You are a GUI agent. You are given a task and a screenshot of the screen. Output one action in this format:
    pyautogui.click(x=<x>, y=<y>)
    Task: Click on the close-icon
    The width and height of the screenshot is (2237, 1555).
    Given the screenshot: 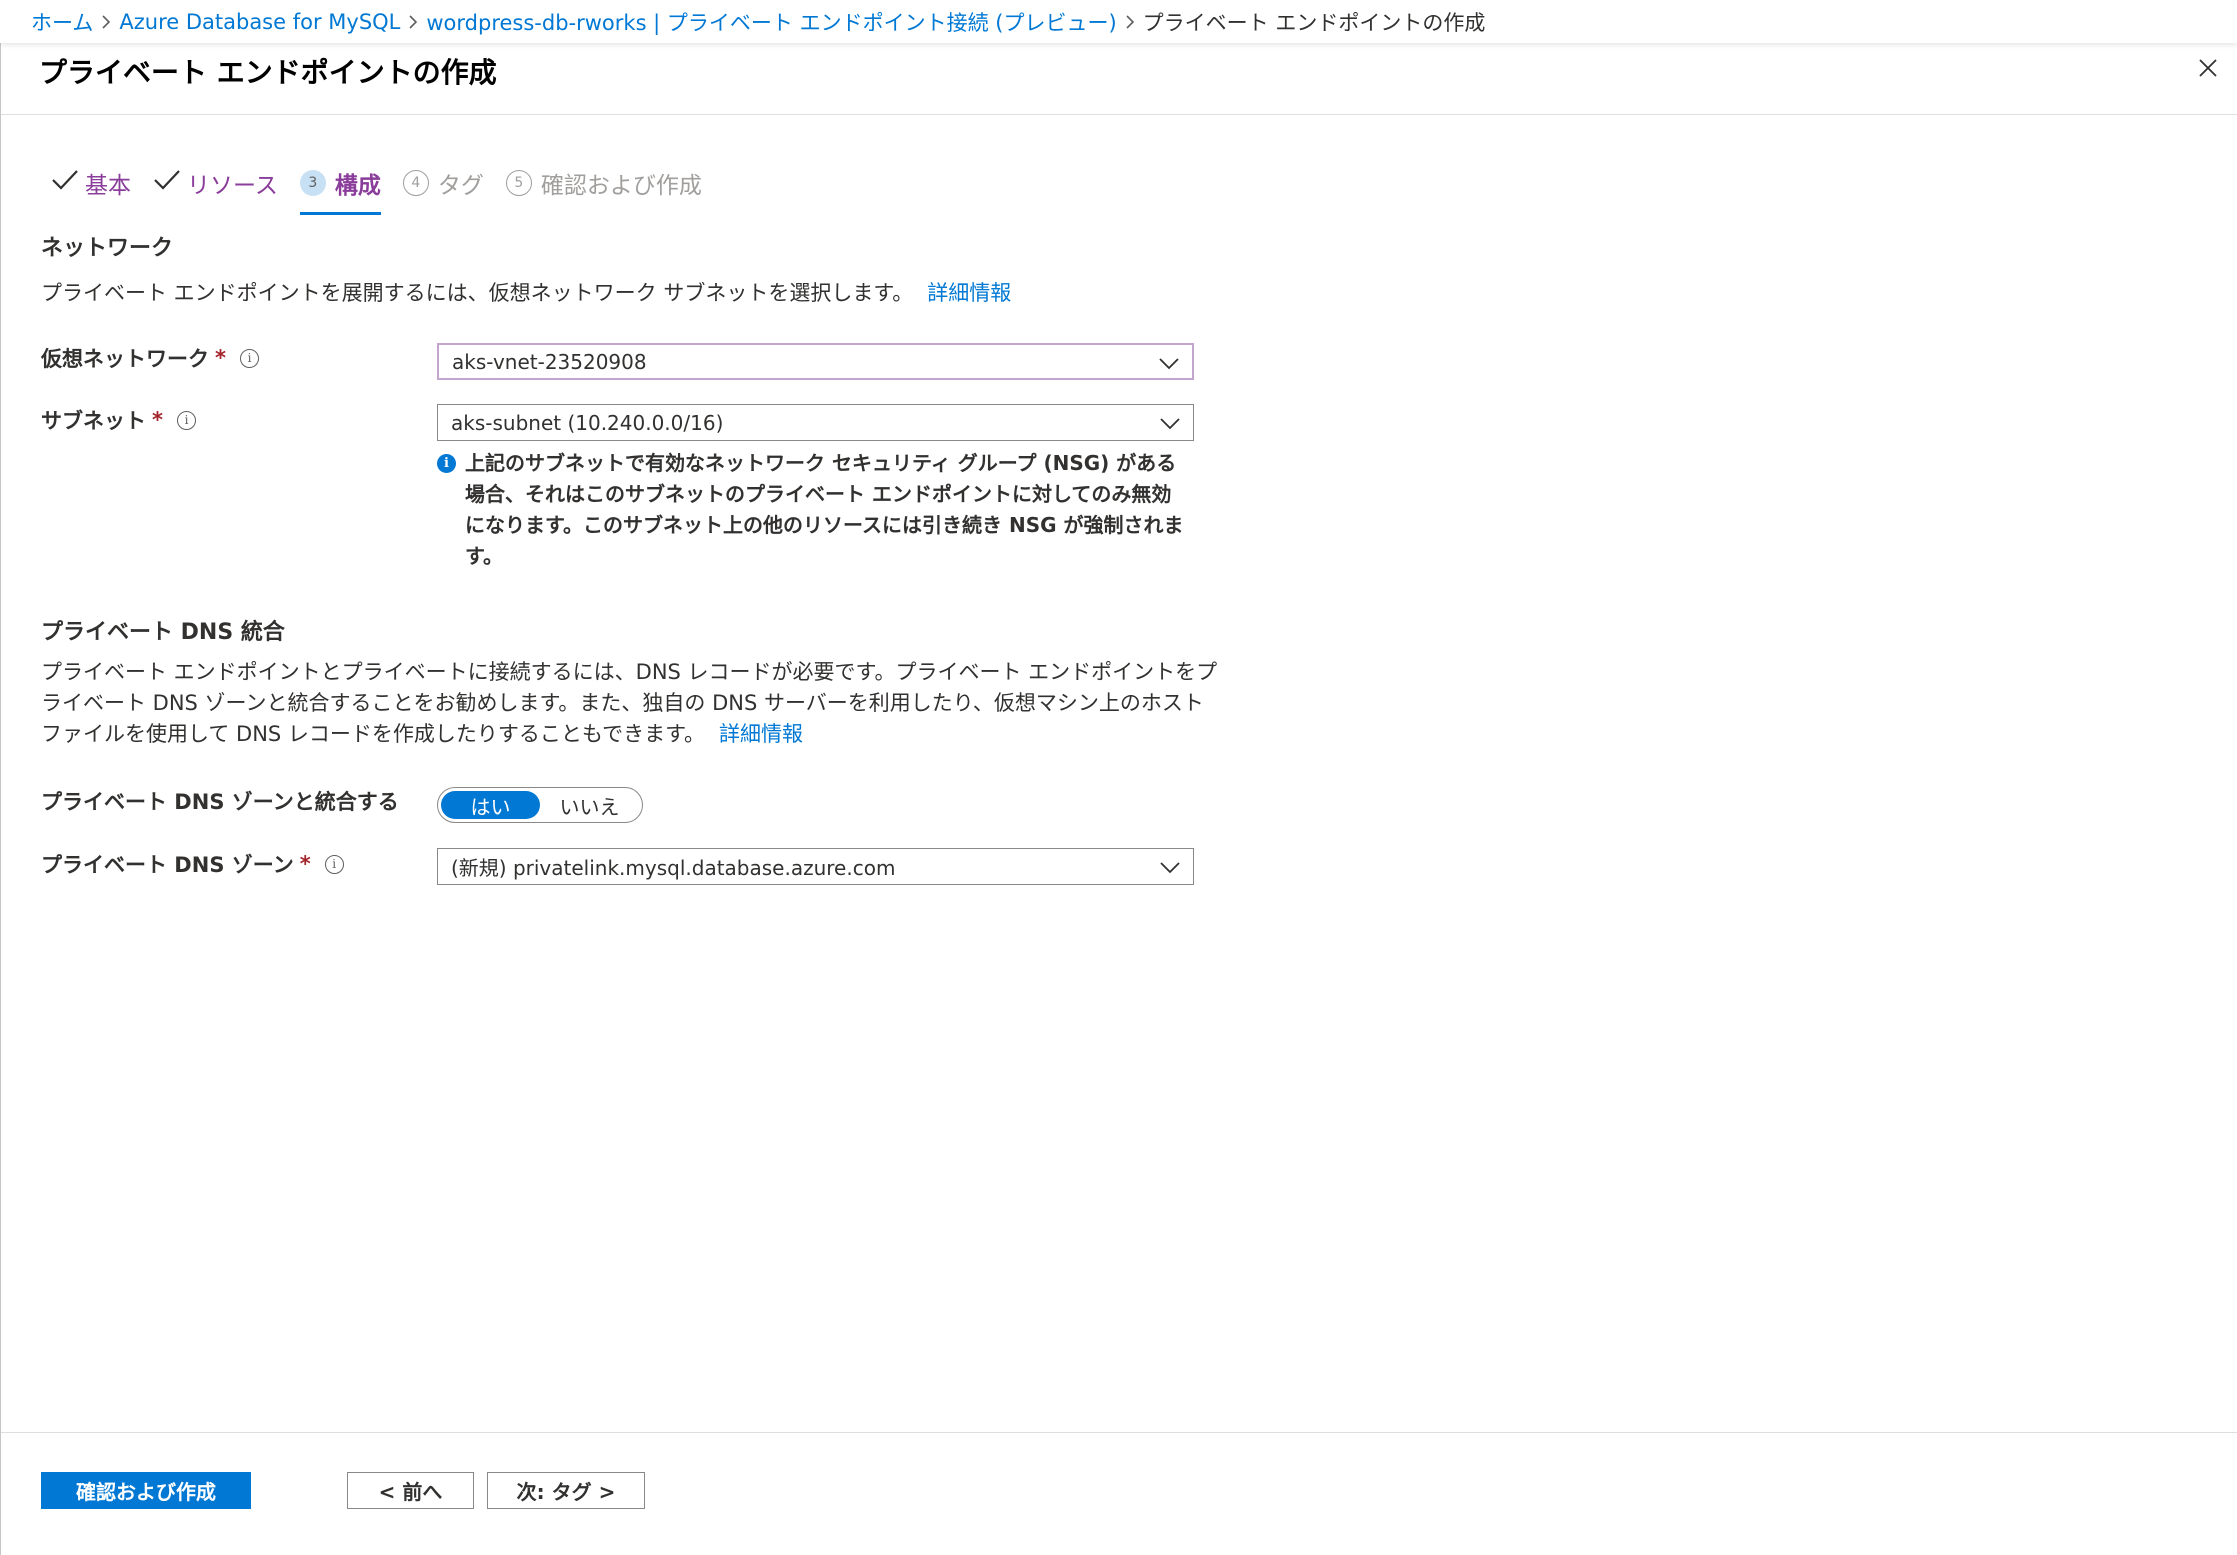 What is the action you would take?
    pyautogui.click(x=2208, y=70)
    